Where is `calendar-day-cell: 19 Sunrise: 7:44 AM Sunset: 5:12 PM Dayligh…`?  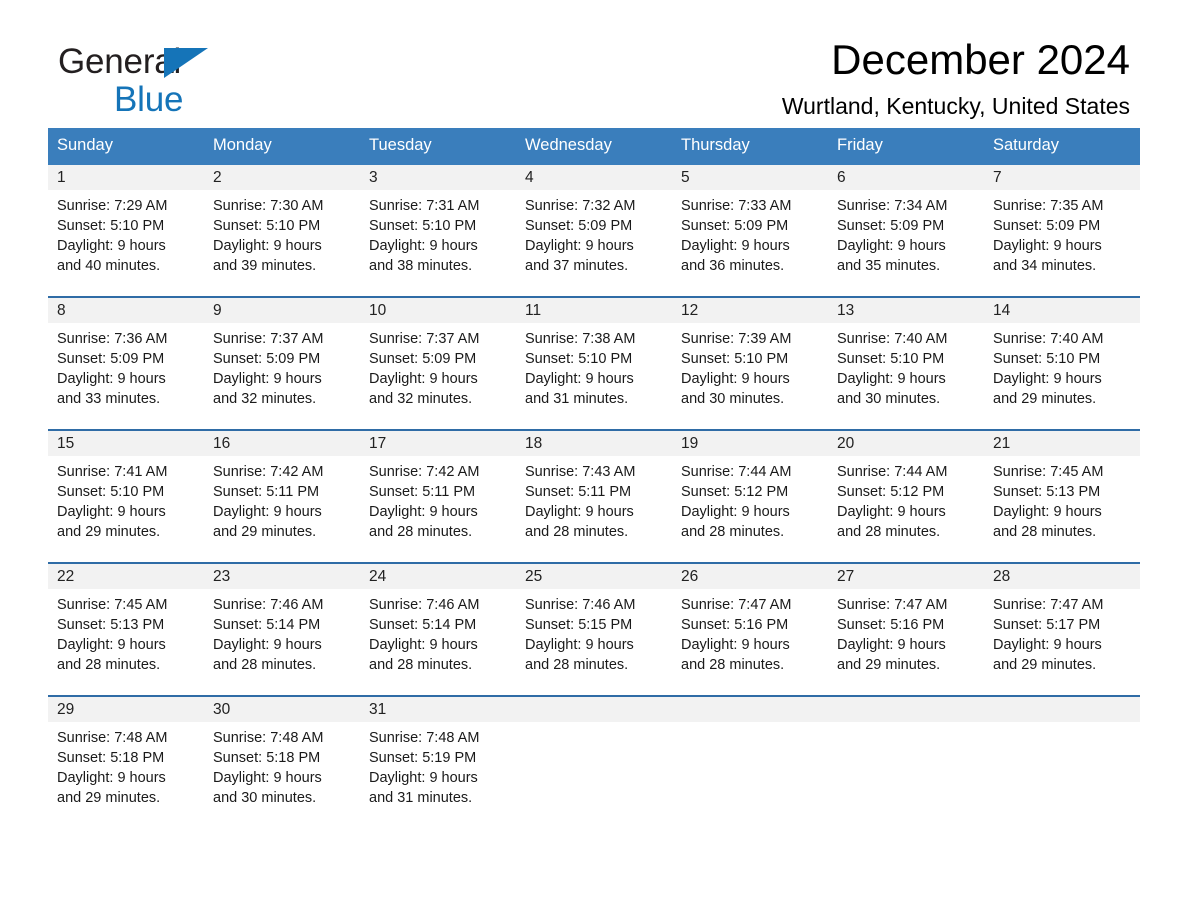
calendar-day-cell: 19 Sunrise: 7:44 AM Sunset: 5:12 PM Dayligh… is located at coordinates (750, 489).